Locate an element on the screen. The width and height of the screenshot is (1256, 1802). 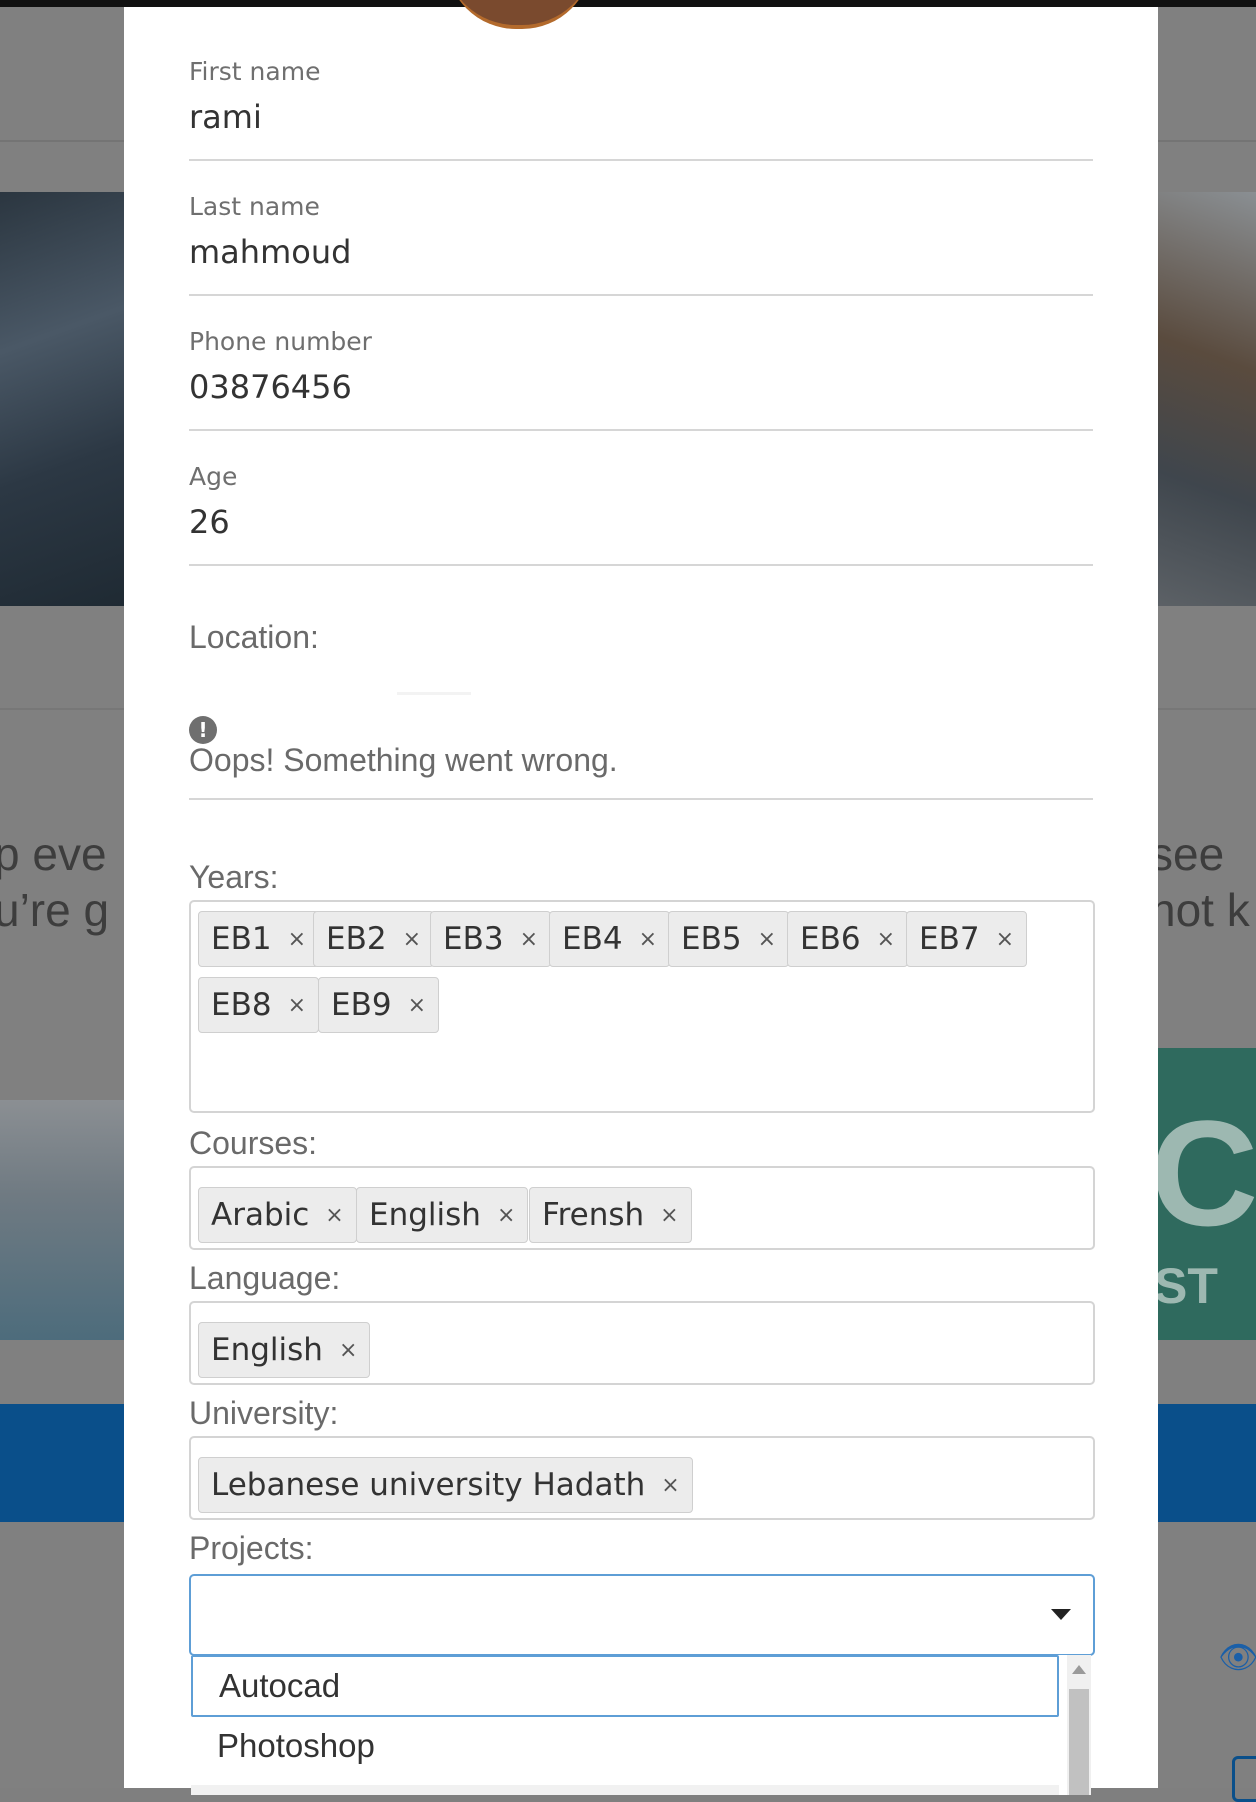
first-name-field: First name rami is located at coordinates (641, 109).